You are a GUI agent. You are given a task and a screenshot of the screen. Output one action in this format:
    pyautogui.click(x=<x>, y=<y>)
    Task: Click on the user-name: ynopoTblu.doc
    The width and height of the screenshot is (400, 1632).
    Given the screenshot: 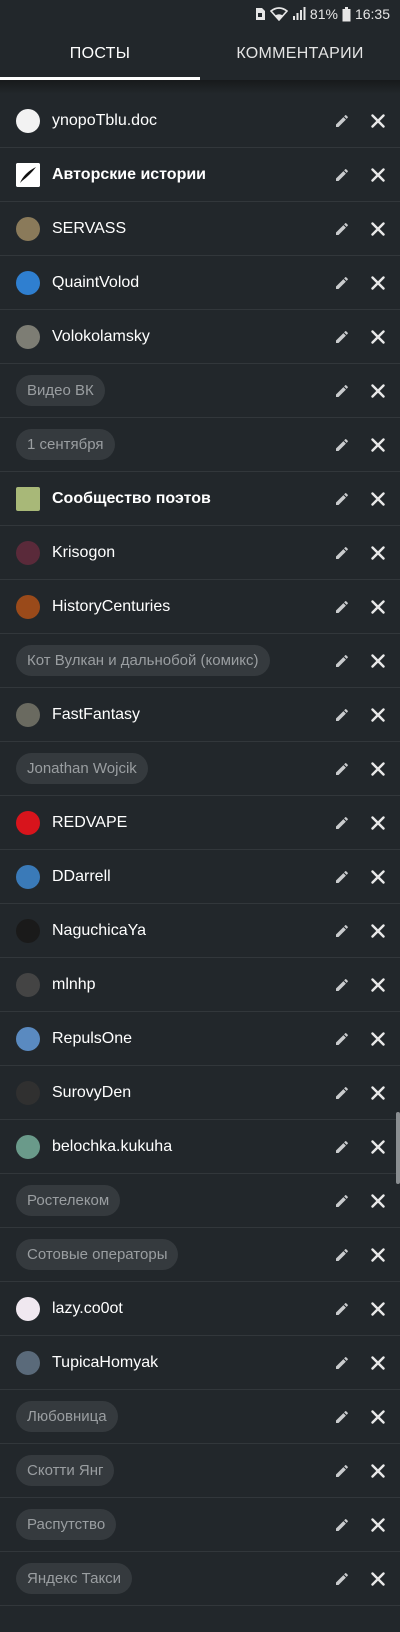 What is the action you would take?
    pyautogui.click(x=104, y=121)
    